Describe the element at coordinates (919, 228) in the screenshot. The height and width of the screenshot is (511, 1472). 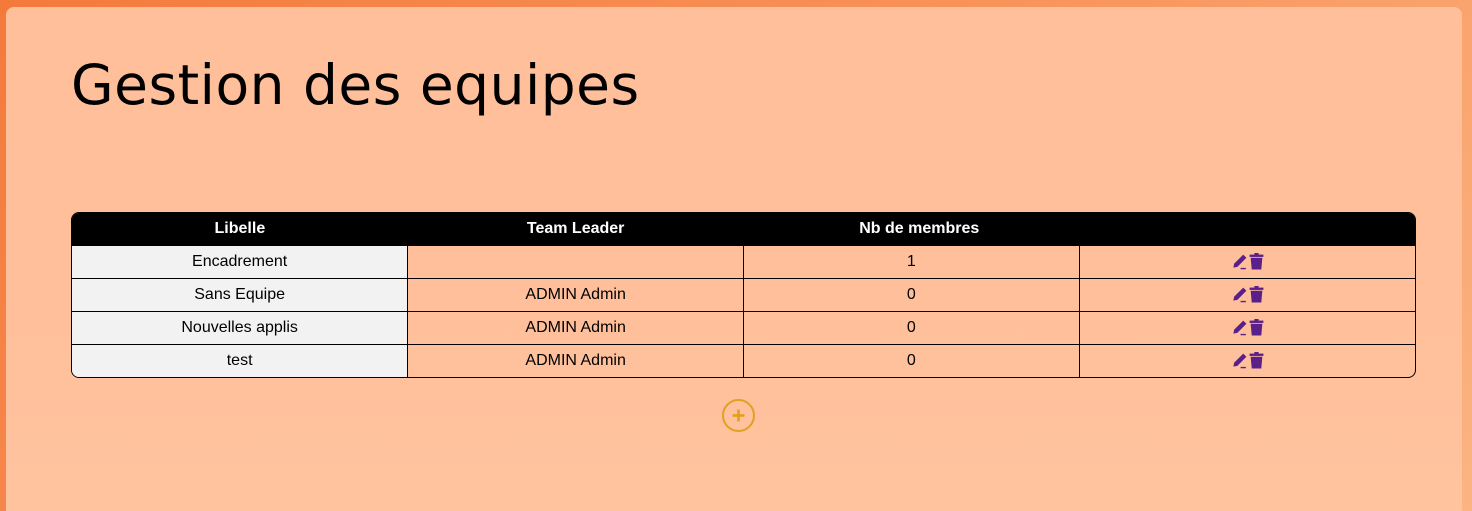
I see `column-header-nb-membres: Nb de membres` at that location.